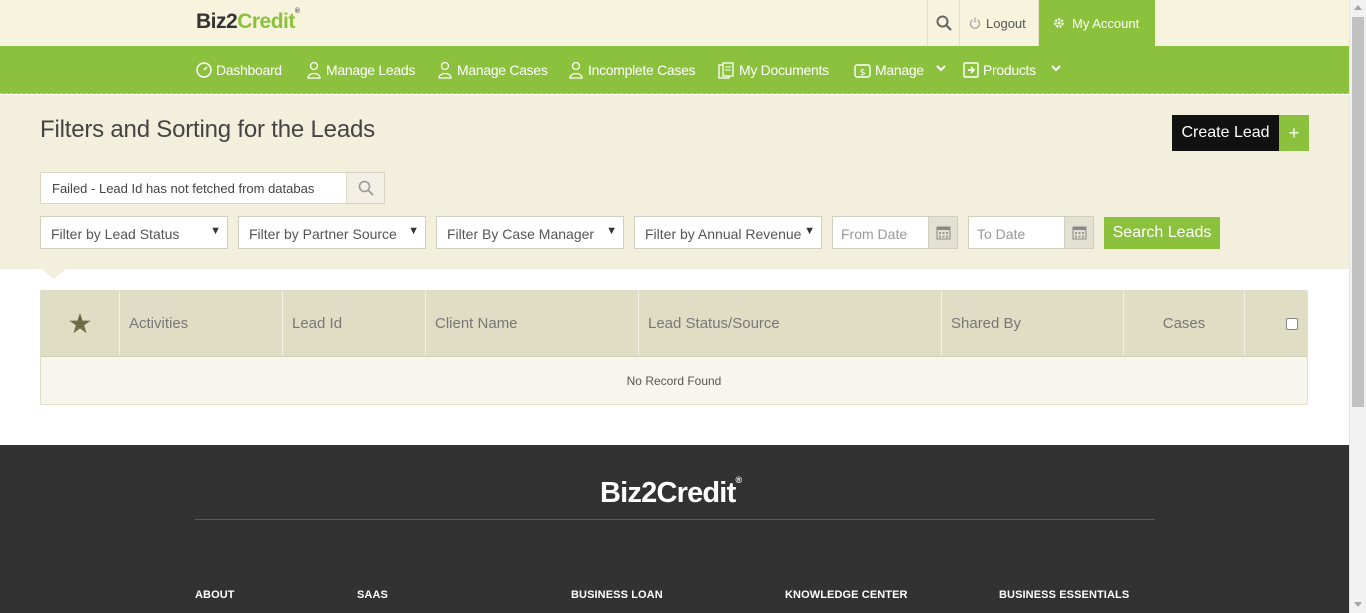 The image size is (1366, 613). I want to click on dashboard-icon, so click(204, 70).